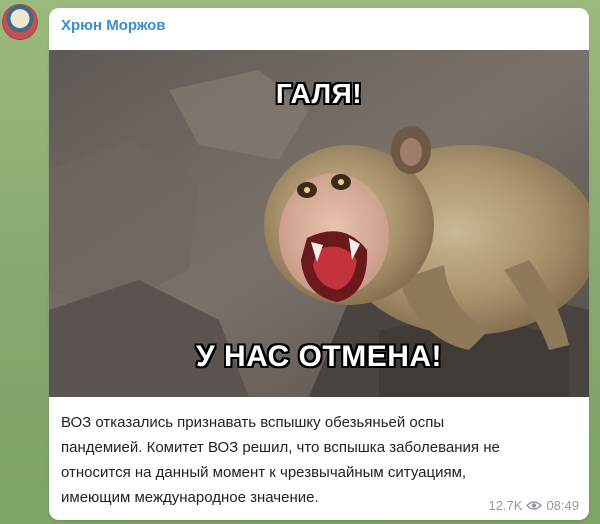  I want to click on channel-avatar, so click(20, 22).